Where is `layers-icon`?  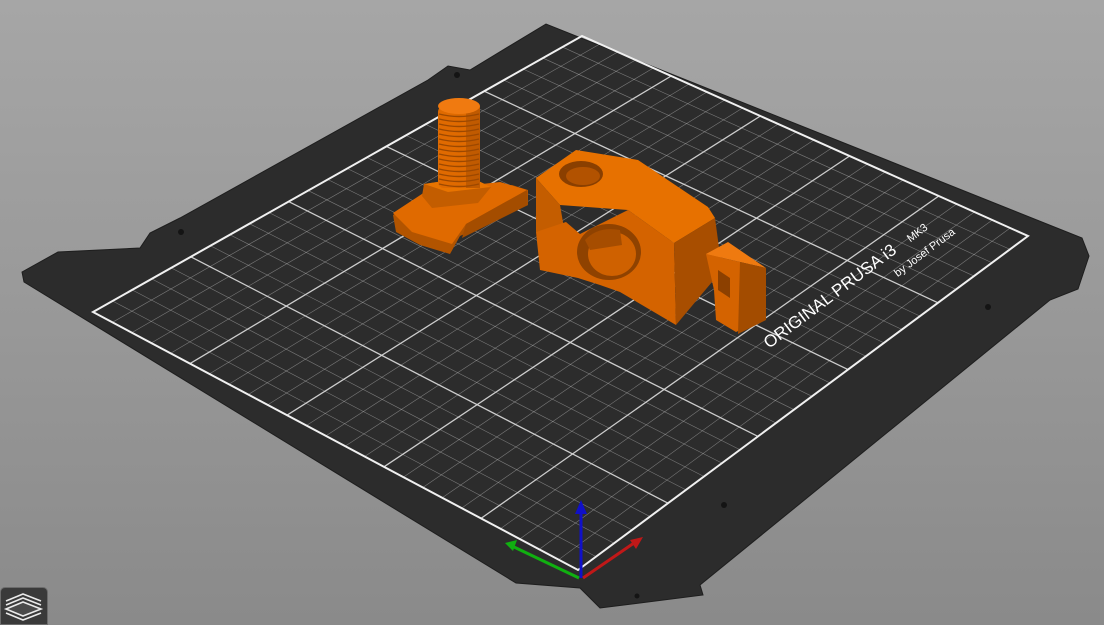 layers-icon is located at coordinates (23, 607).